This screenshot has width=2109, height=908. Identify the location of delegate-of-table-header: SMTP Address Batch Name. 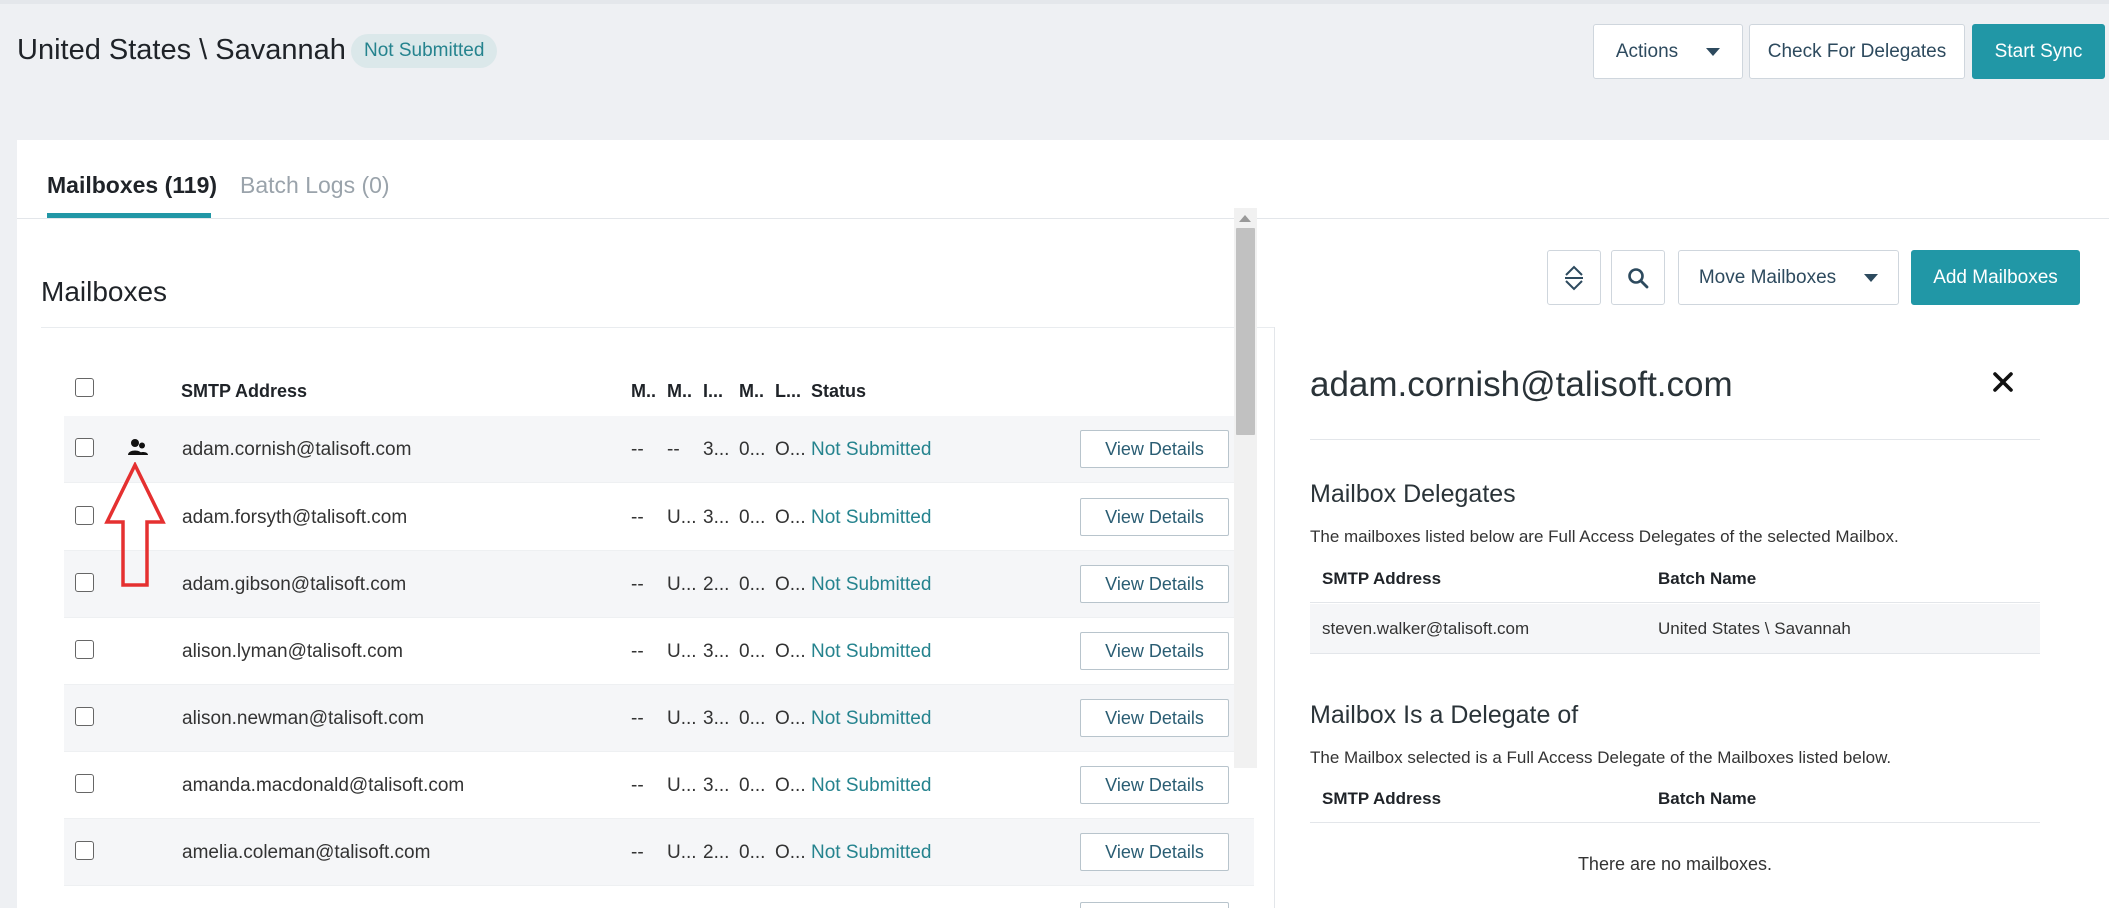
(1675, 799).